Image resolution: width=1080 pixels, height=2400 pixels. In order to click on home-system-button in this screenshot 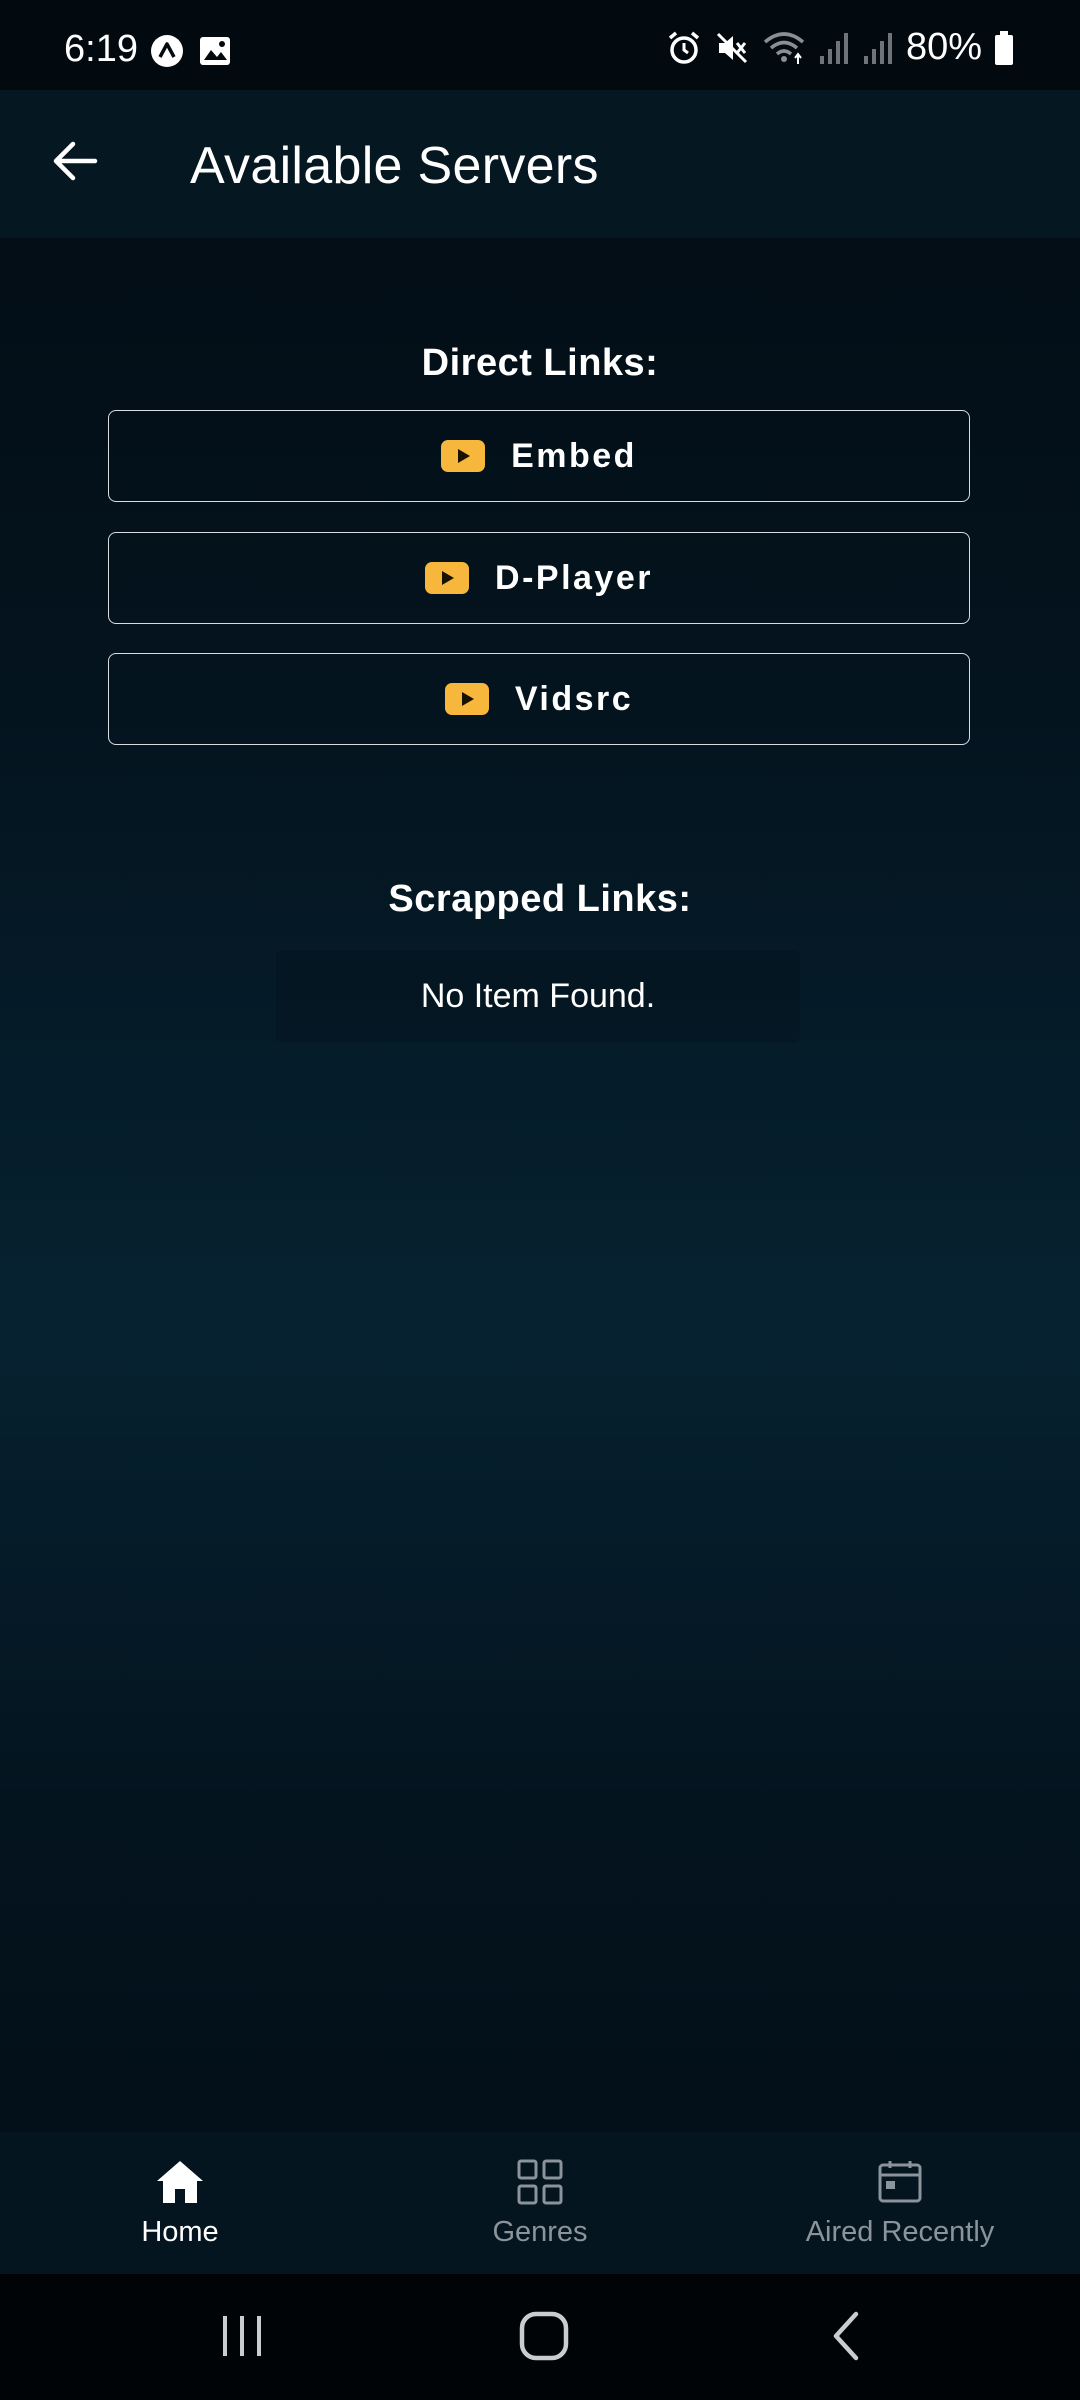, I will do `click(544, 2336)`.